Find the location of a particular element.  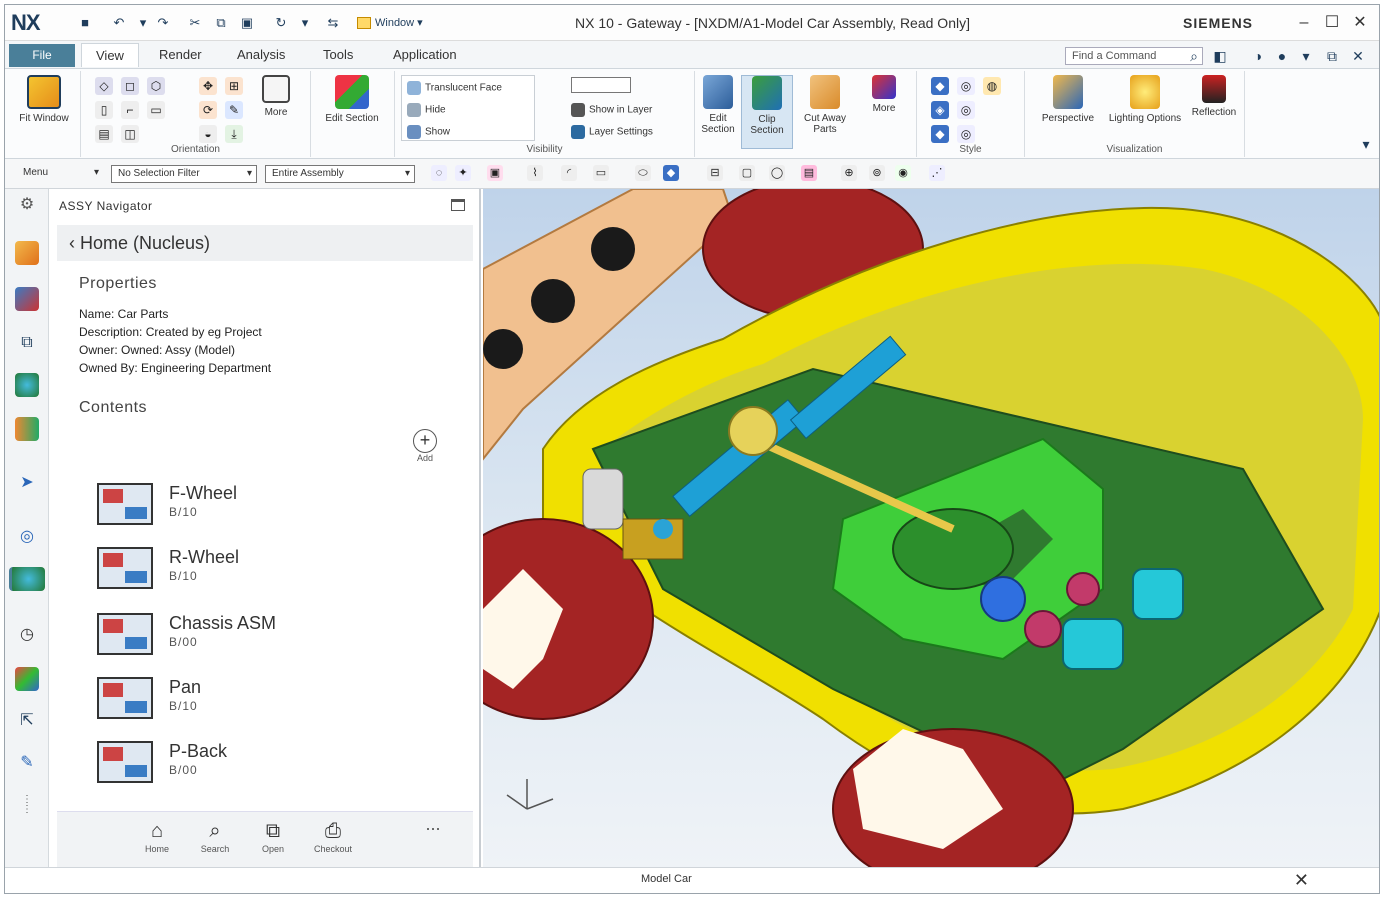

zoom-icon: ⊞ is located at coordinates (234, 86).